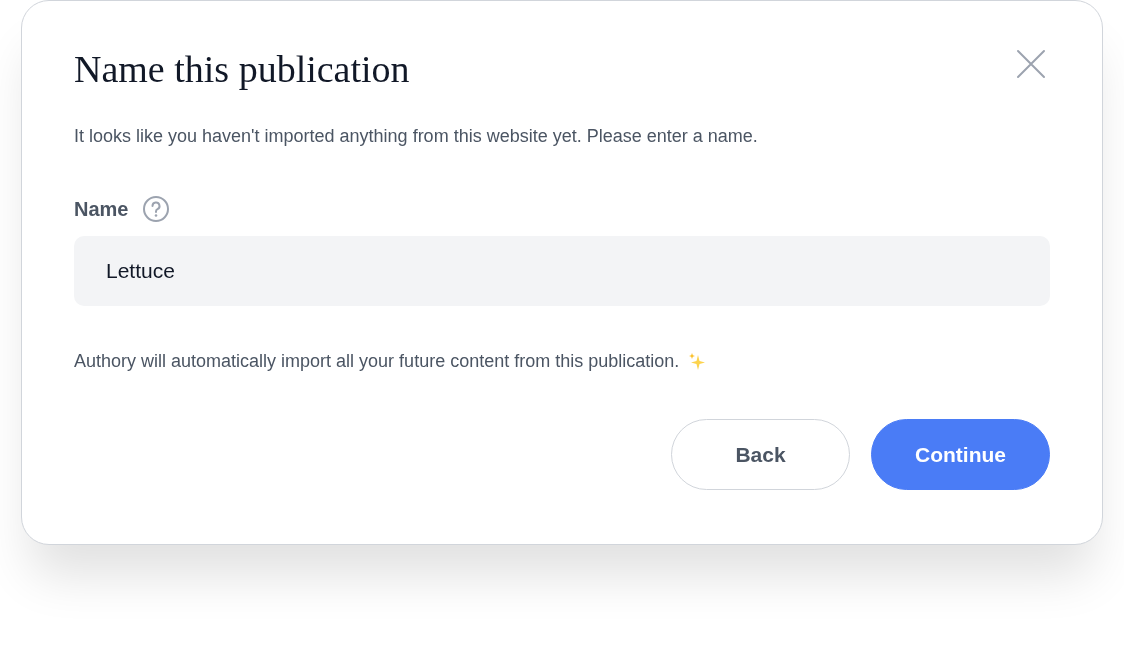 The width and height of the screenshot is (1124, 646). Describe the element at coordinates (960, 454) in the screenshot. I see `continue-button: Continue` at that location.